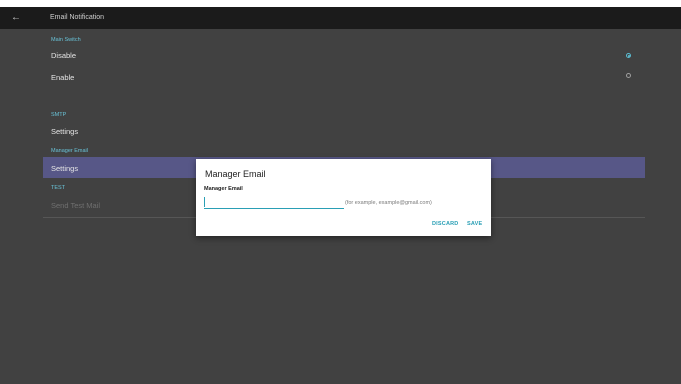  I want to click on top-strip, so click(340, 3).